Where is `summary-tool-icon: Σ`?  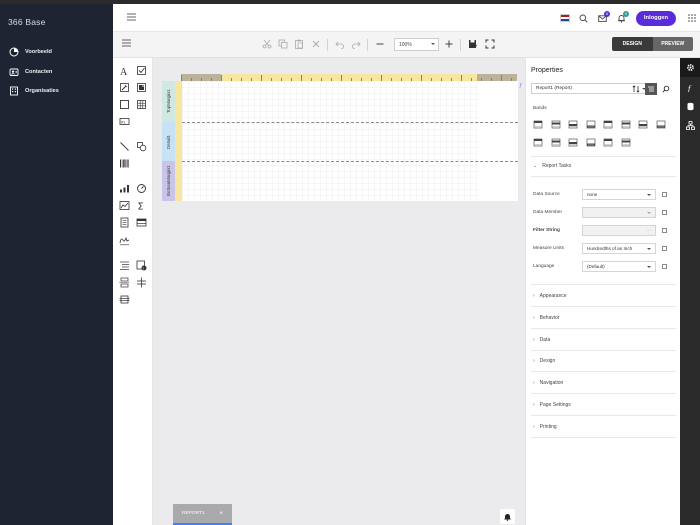
summary-tool-icon: Σ is located at coordinates (141, 206).